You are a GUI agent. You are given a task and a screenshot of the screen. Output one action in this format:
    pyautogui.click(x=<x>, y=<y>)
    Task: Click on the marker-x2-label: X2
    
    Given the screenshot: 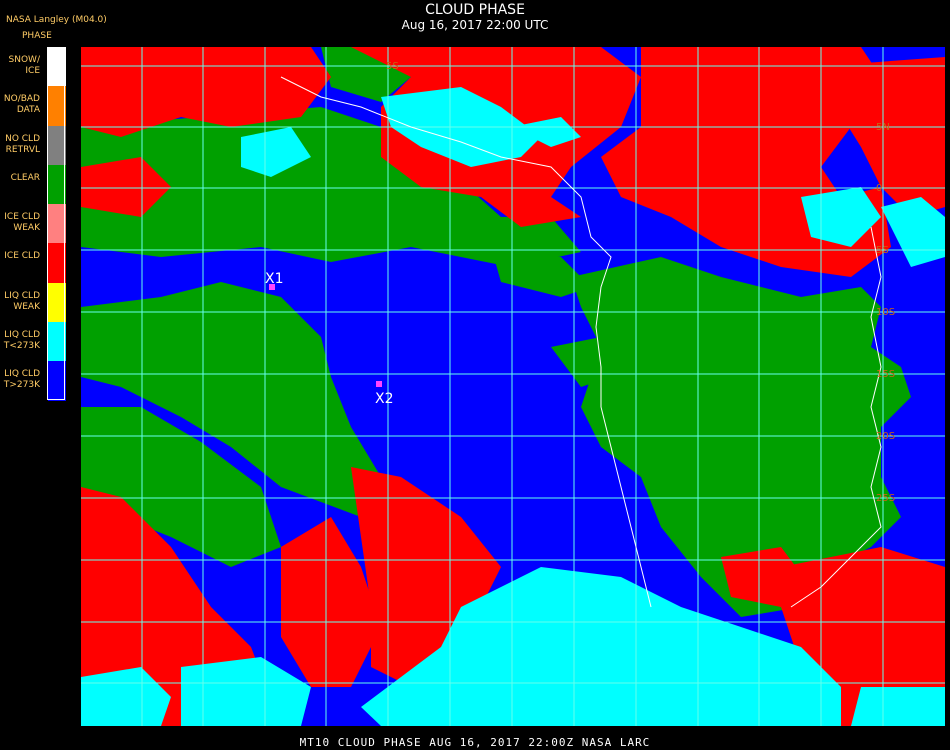 What is the action you would take?
    pyautogui.click(x=384, y=399)
    